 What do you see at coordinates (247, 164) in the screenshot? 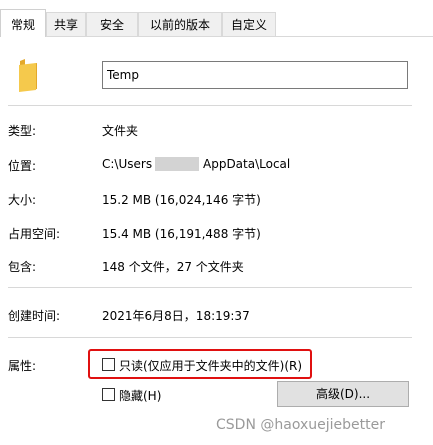
I see `location-value-end: AppData\Local` at bounding box center [247, 164].